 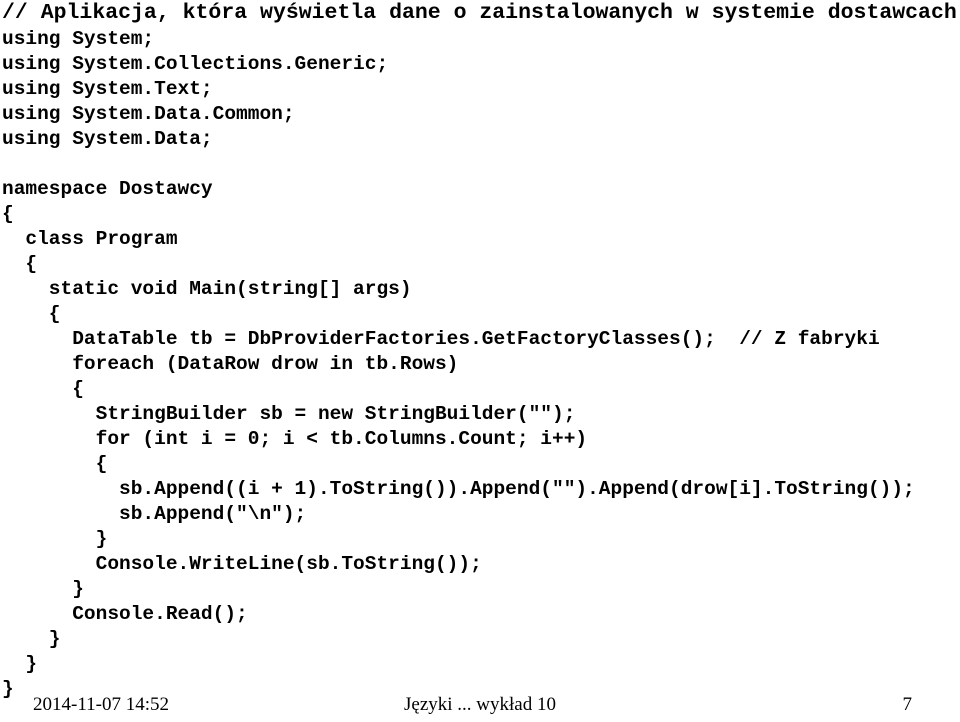 What do you see at coordinates (107, 89) in the screenshot?
I see `code-line: using System.Text;` at bounding box center [107, 89].